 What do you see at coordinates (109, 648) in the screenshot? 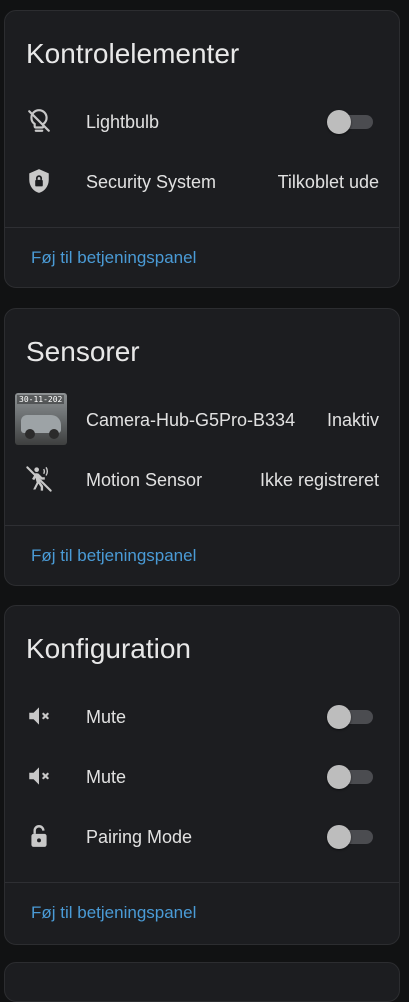
I see `card-title: Konfiguration` at bounding box center [109, 648].